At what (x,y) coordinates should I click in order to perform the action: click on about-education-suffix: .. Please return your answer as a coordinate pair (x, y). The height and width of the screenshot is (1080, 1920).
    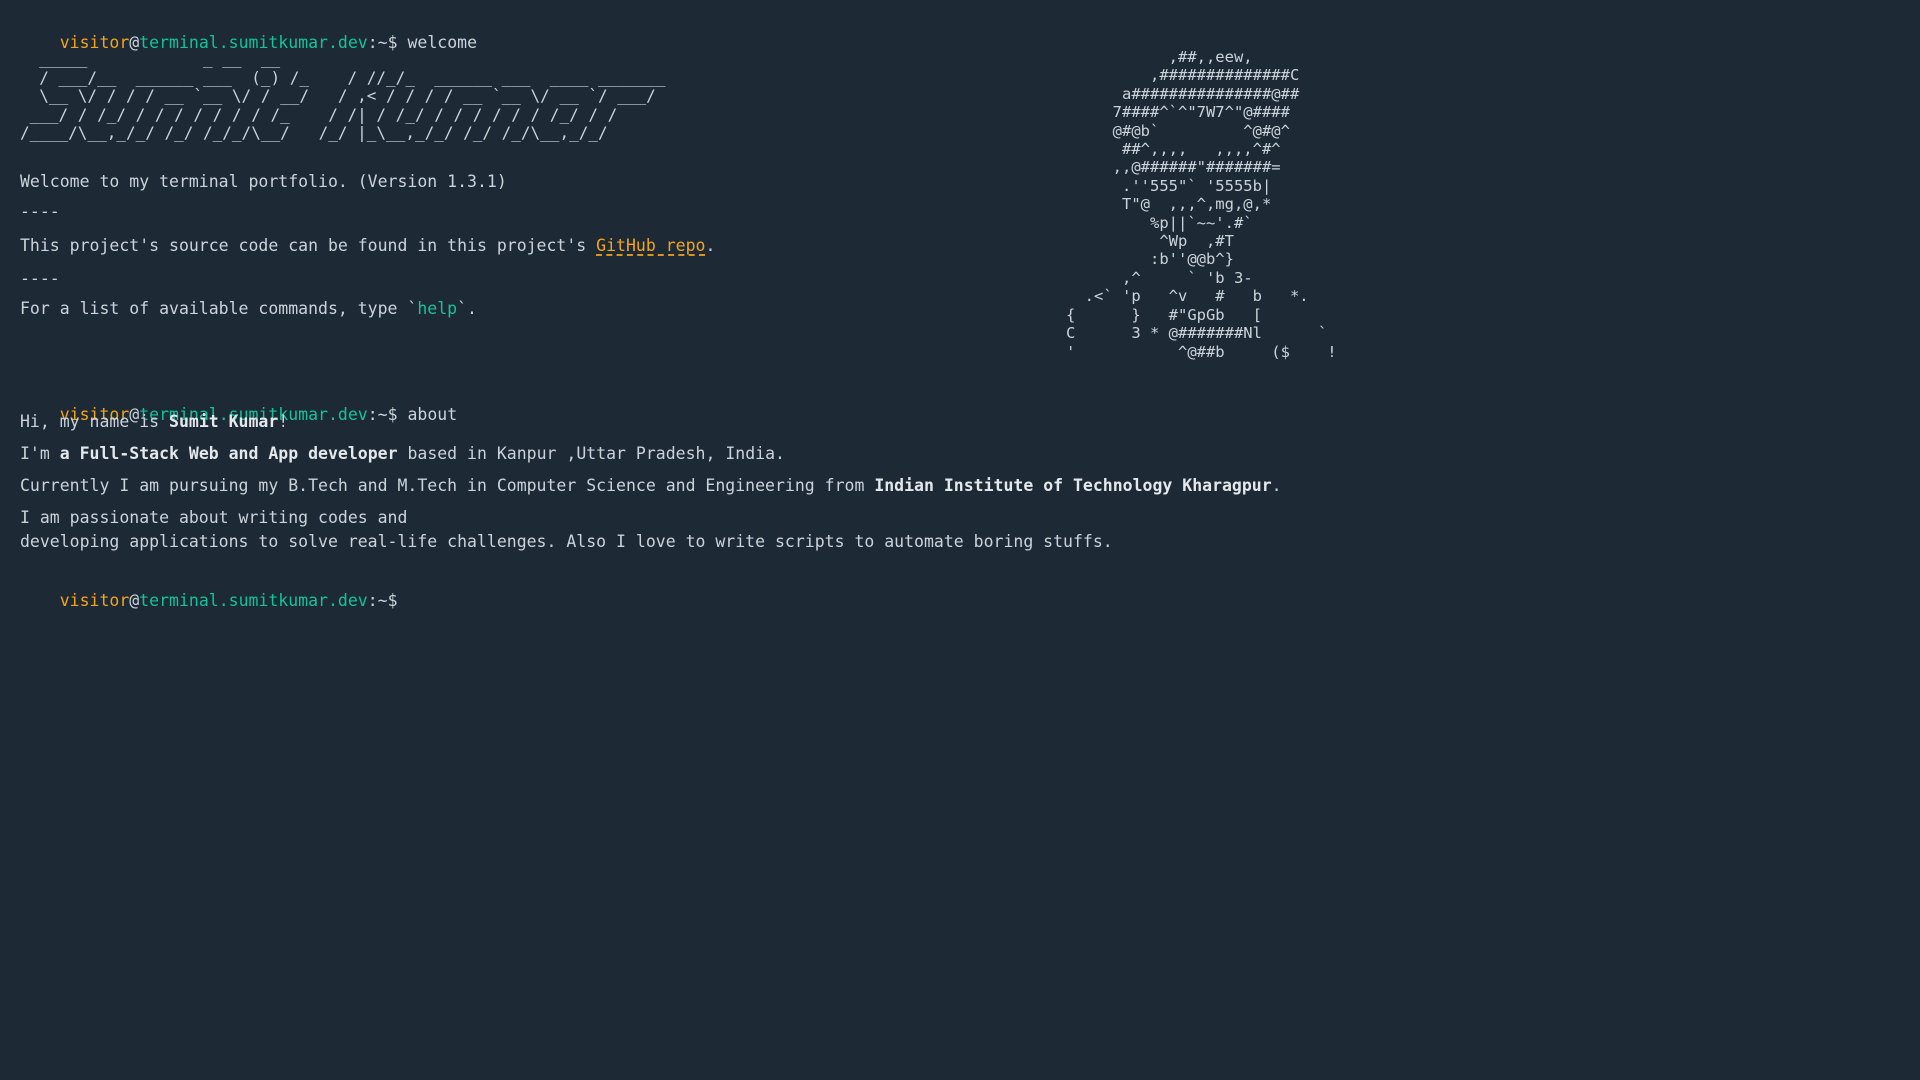
    Looking at the image, I should click on (1276, 485).